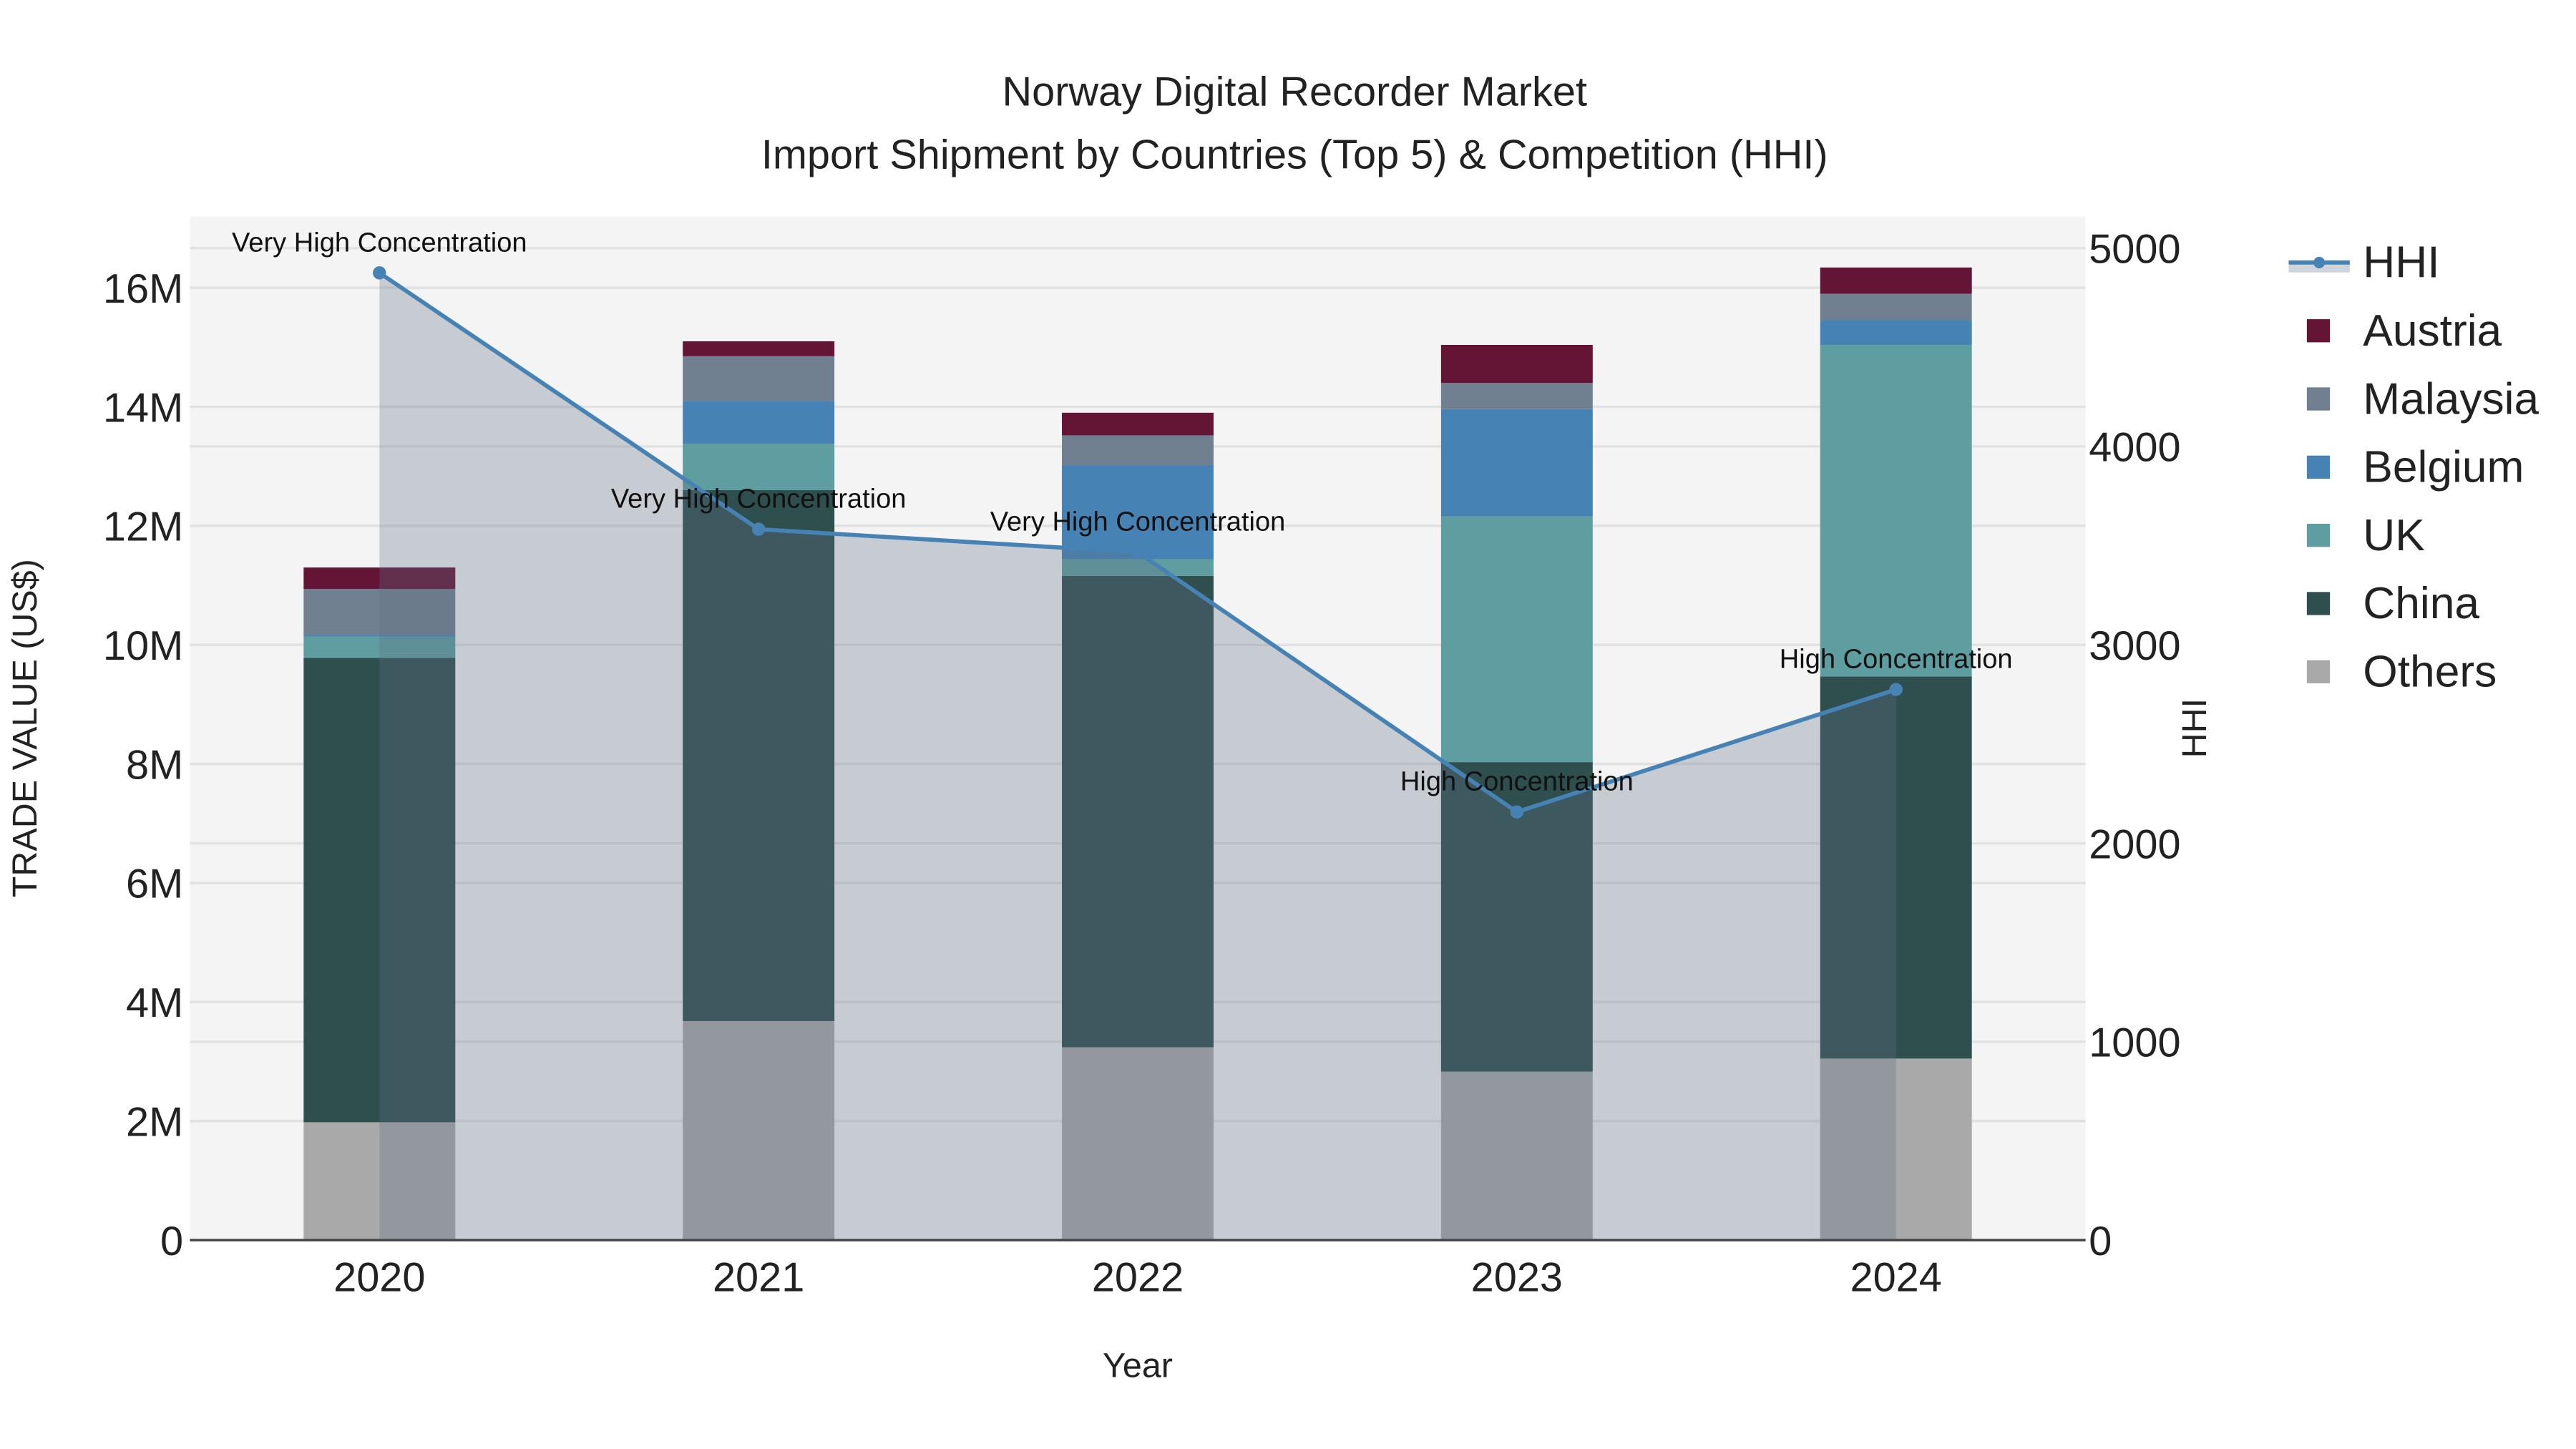 The height and width of the screenshot is (1449, 2576). Describe the element at coordinates (1516, 364) in the screenshot. I see `bar-austria-2023` at that location.